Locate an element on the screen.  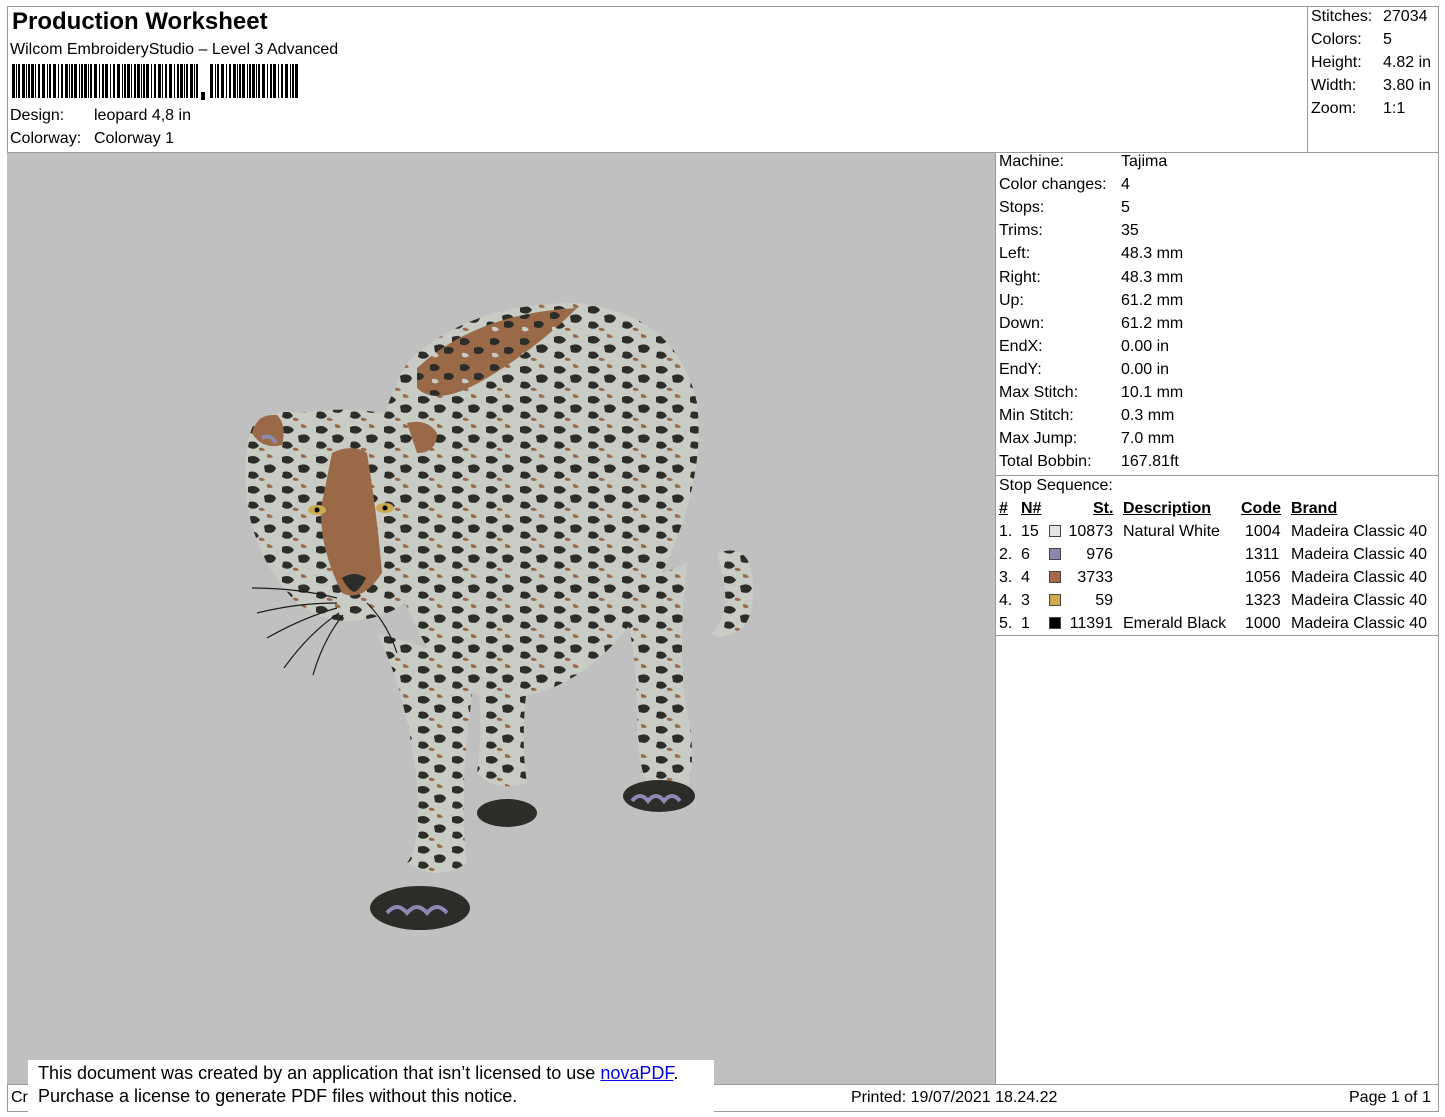
machine-info-row: Left: 48.3 mm is located at coordinates (1091, 254).